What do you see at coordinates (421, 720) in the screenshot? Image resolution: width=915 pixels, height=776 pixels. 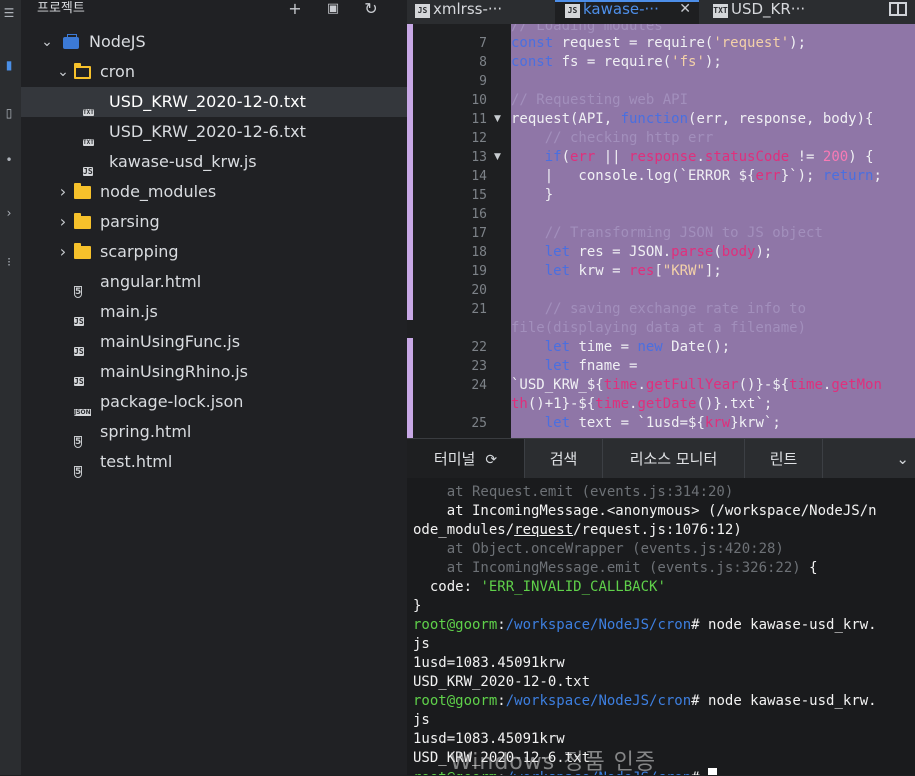 I see `terminal-line: js` at bounding box center [421, 720].